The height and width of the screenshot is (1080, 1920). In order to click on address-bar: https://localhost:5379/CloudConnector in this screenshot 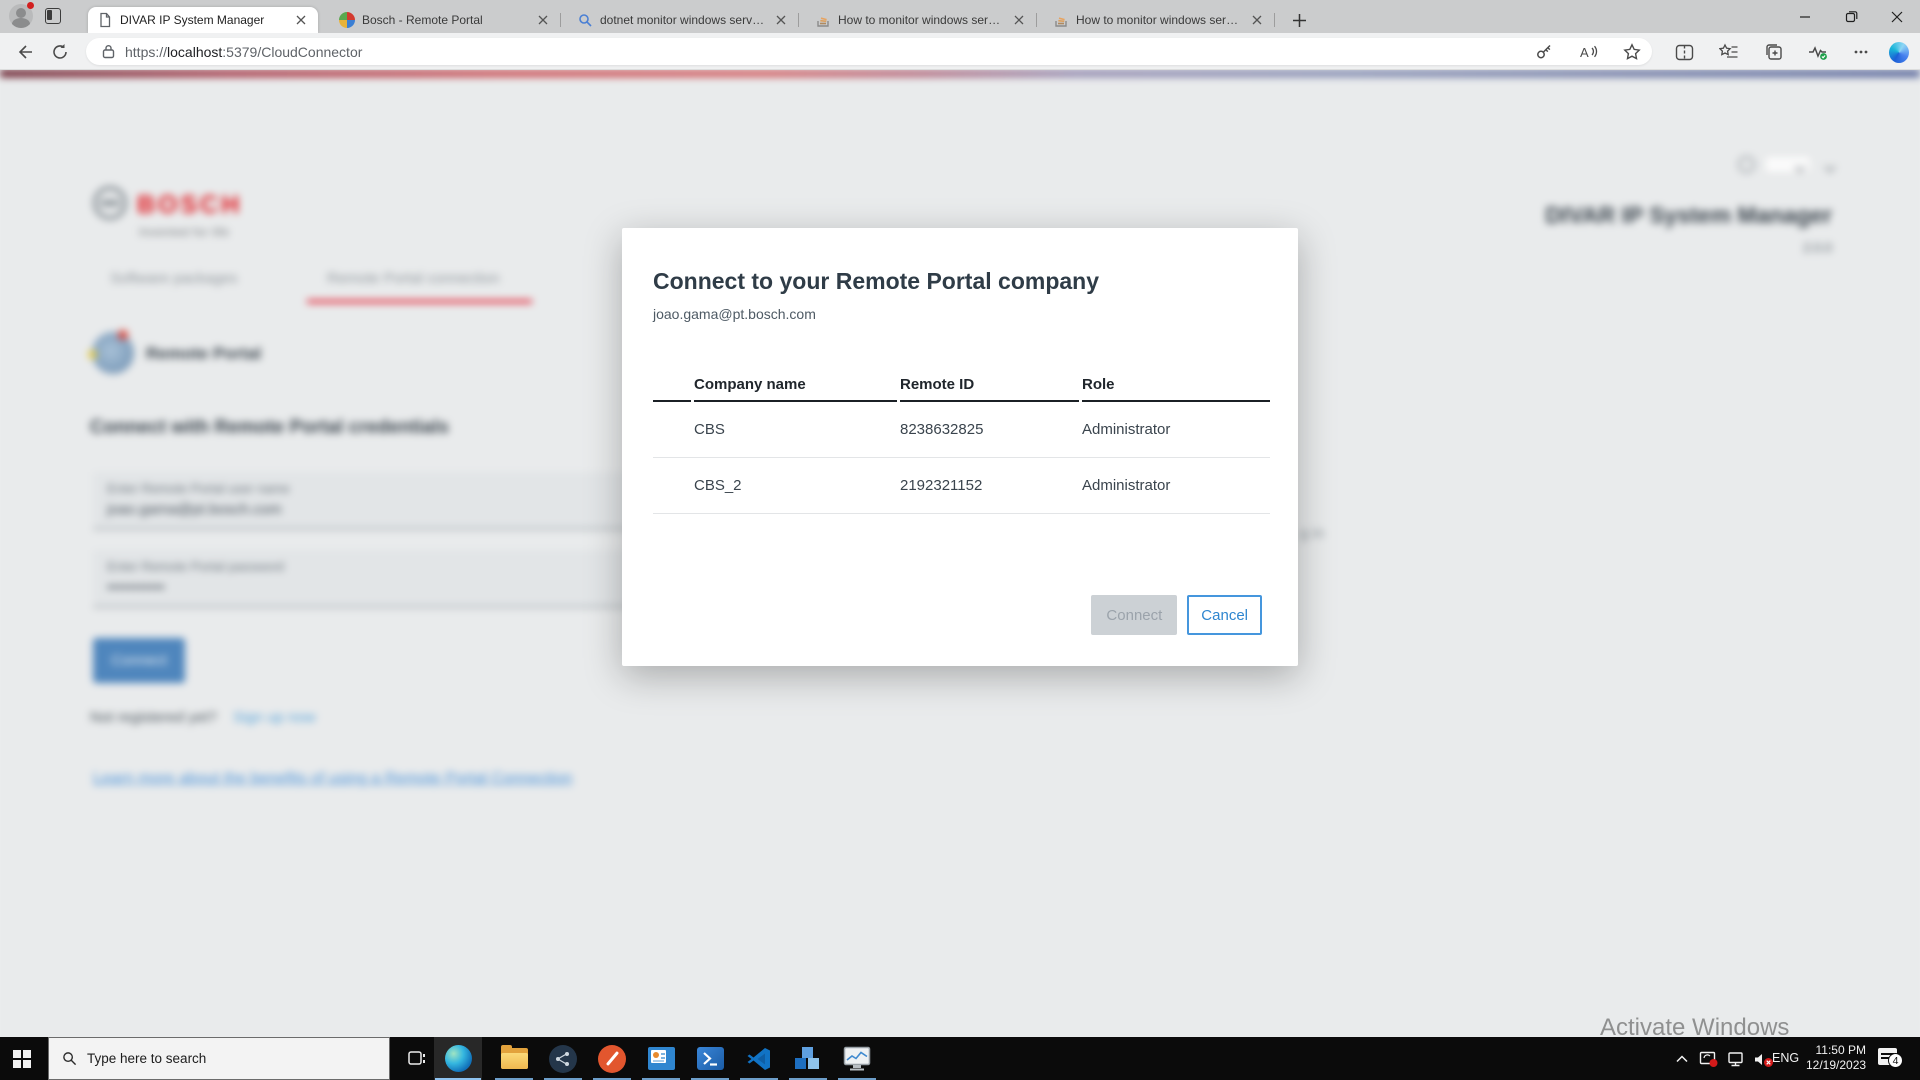, I will do `click(869, 51)`.